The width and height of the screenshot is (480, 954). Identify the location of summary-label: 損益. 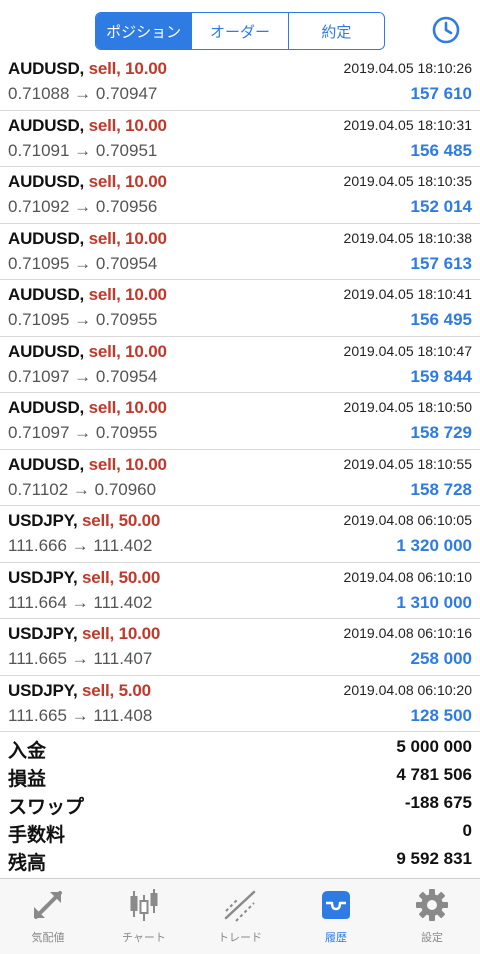
(27, 779).